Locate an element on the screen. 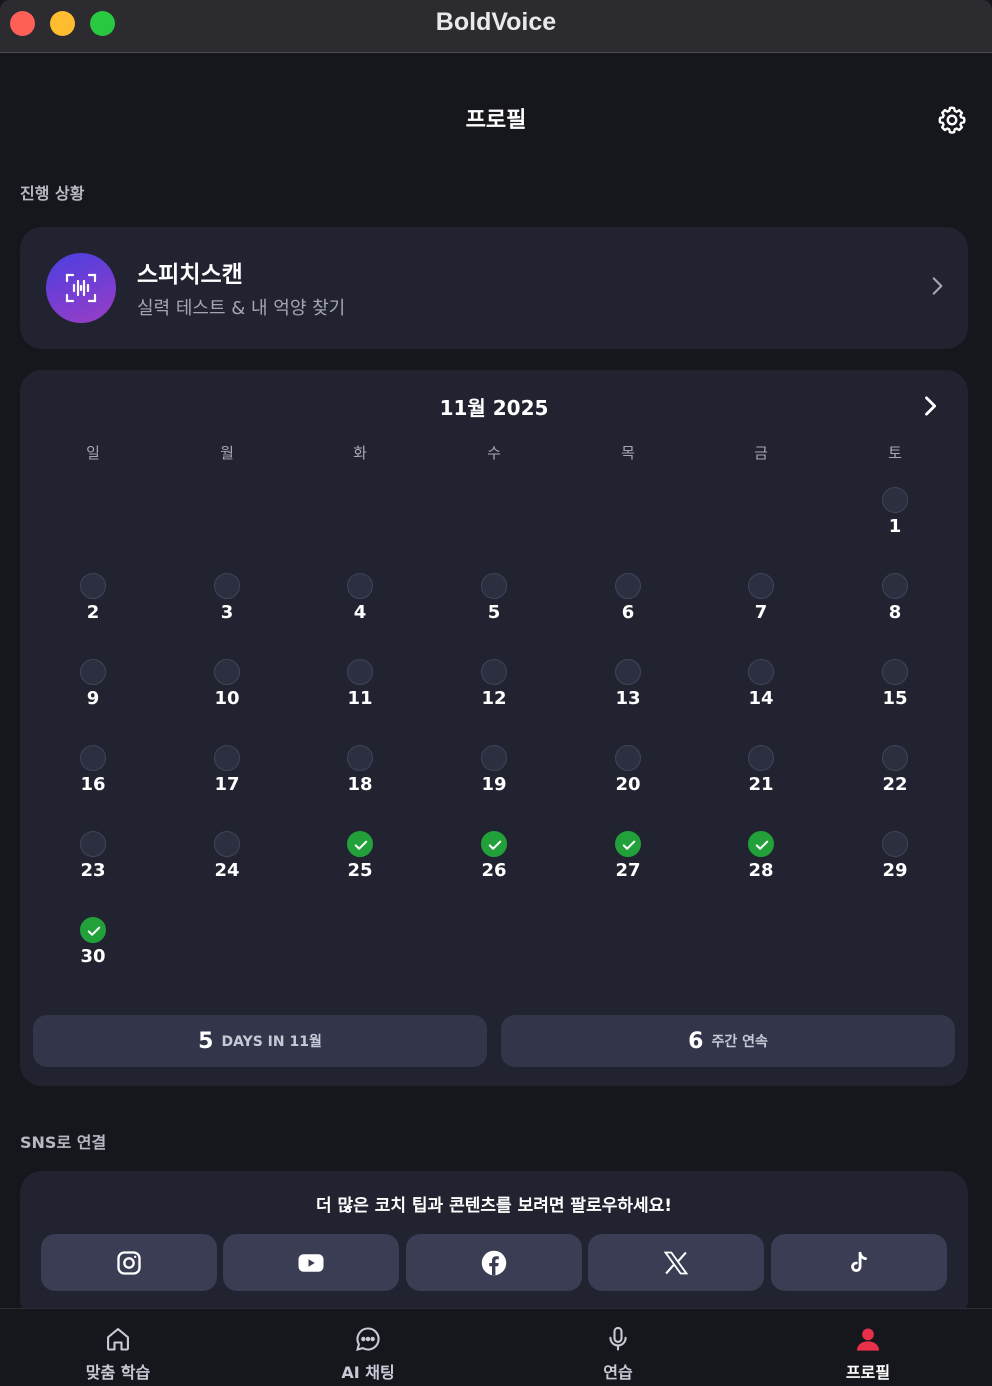 This screenshot has height=1386, width=992. bottom-tab-bar: 맞춤 학습 AI 채팅 연습 프로필 is located at coordinates (496, 1347).